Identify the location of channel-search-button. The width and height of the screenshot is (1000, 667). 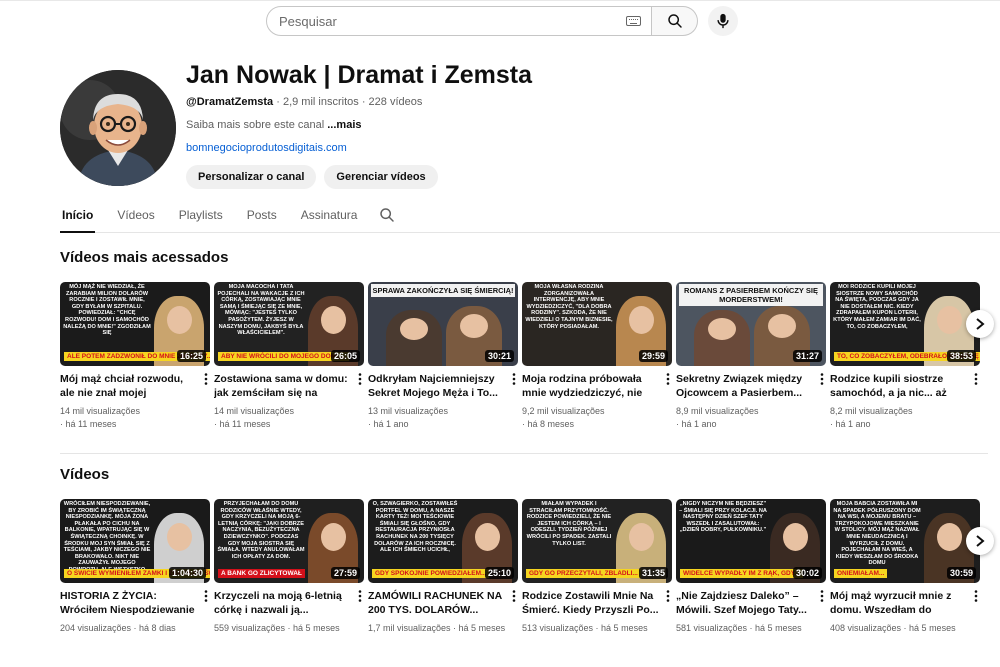
(387, 214).